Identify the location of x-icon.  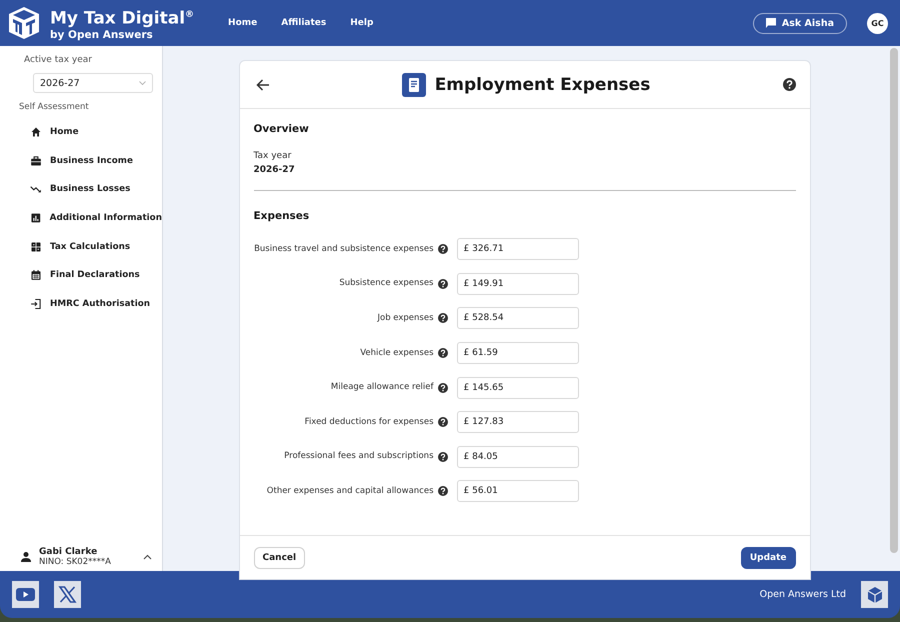
(67, 594).